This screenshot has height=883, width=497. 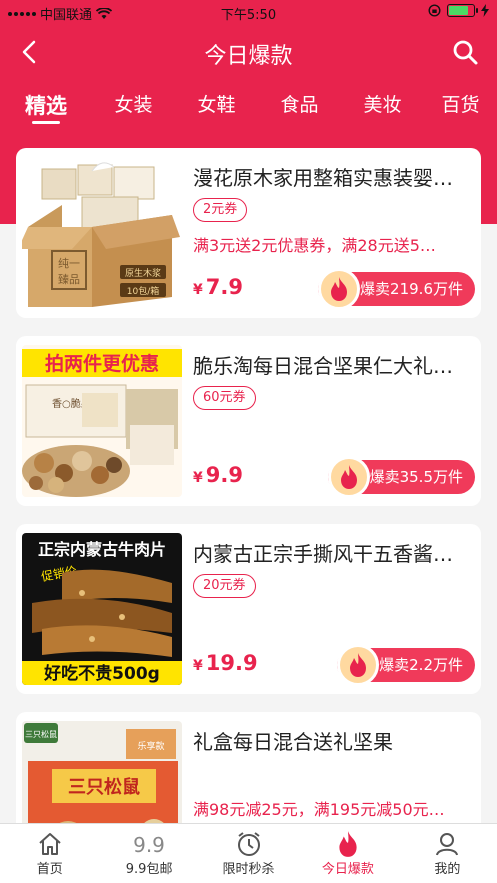 I want to click on search-icon, so click(x=465, y=52).